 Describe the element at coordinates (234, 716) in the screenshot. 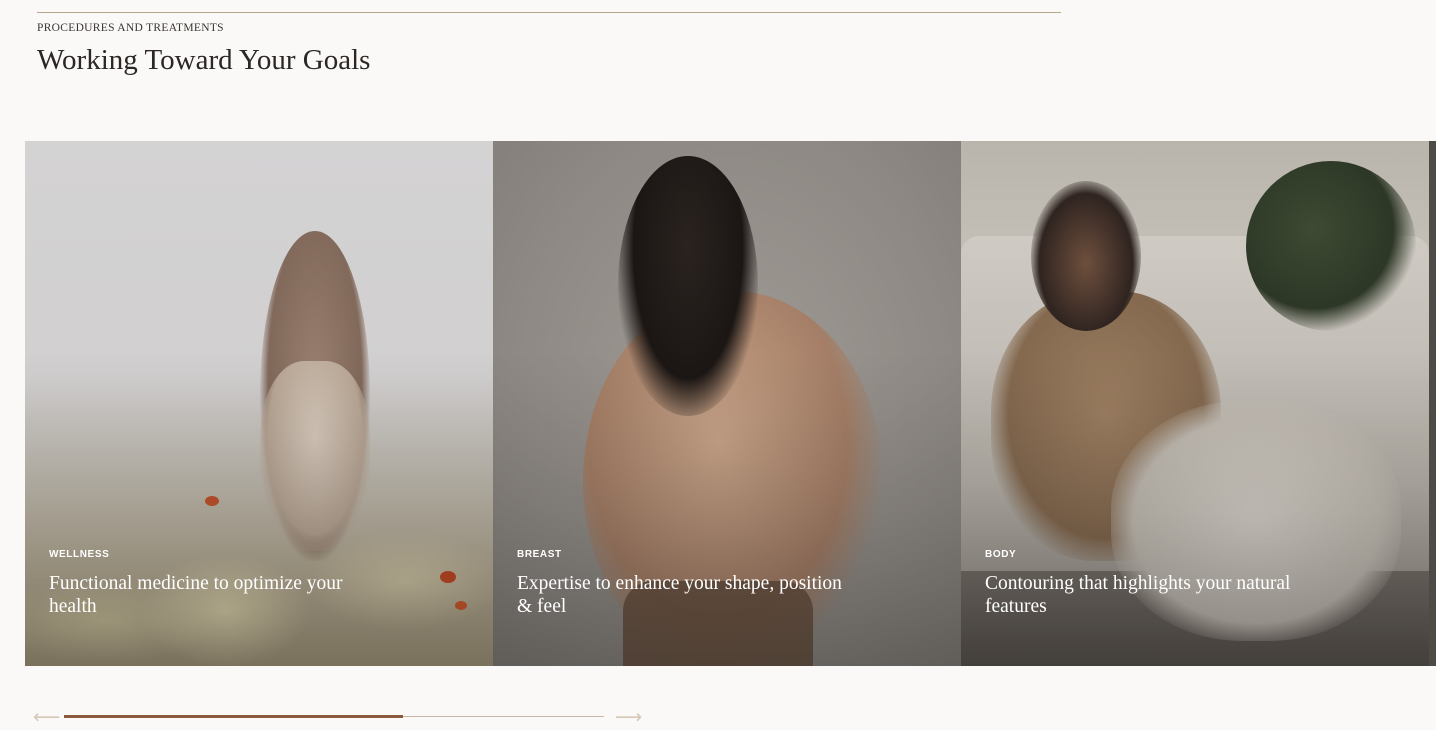

I see `carousel-progress-fill` at that location.